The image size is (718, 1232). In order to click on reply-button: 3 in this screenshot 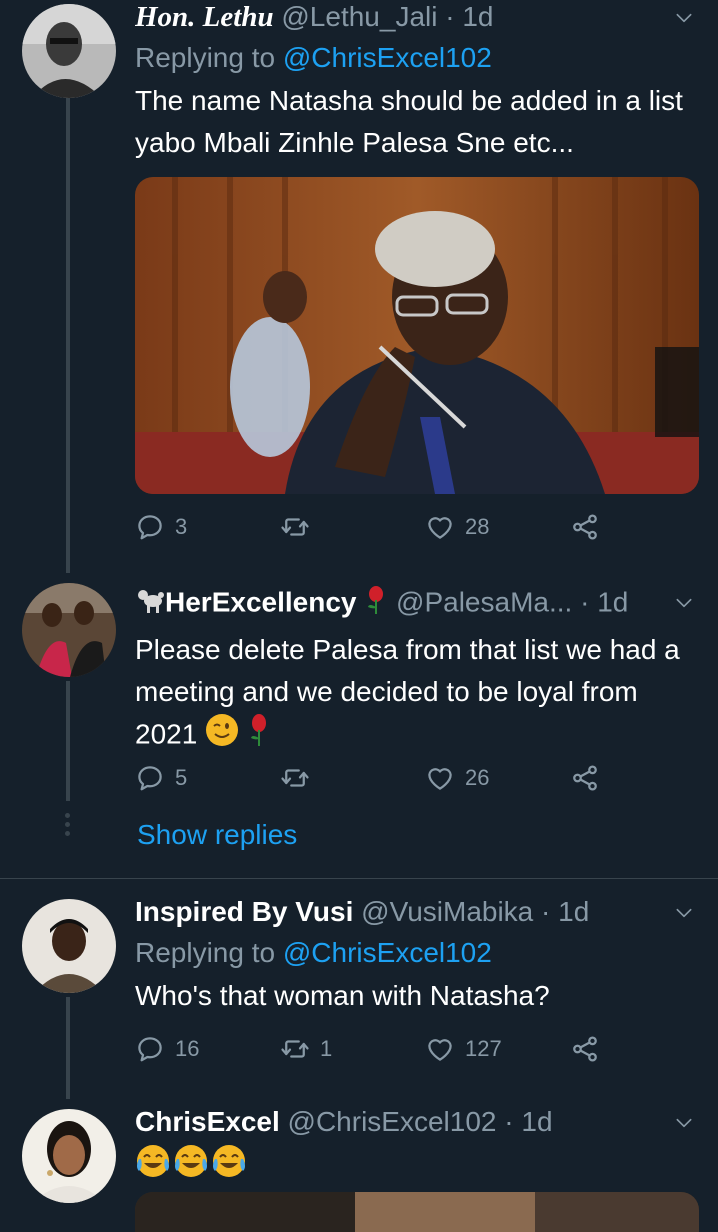, I will do `click(161, 527)`.